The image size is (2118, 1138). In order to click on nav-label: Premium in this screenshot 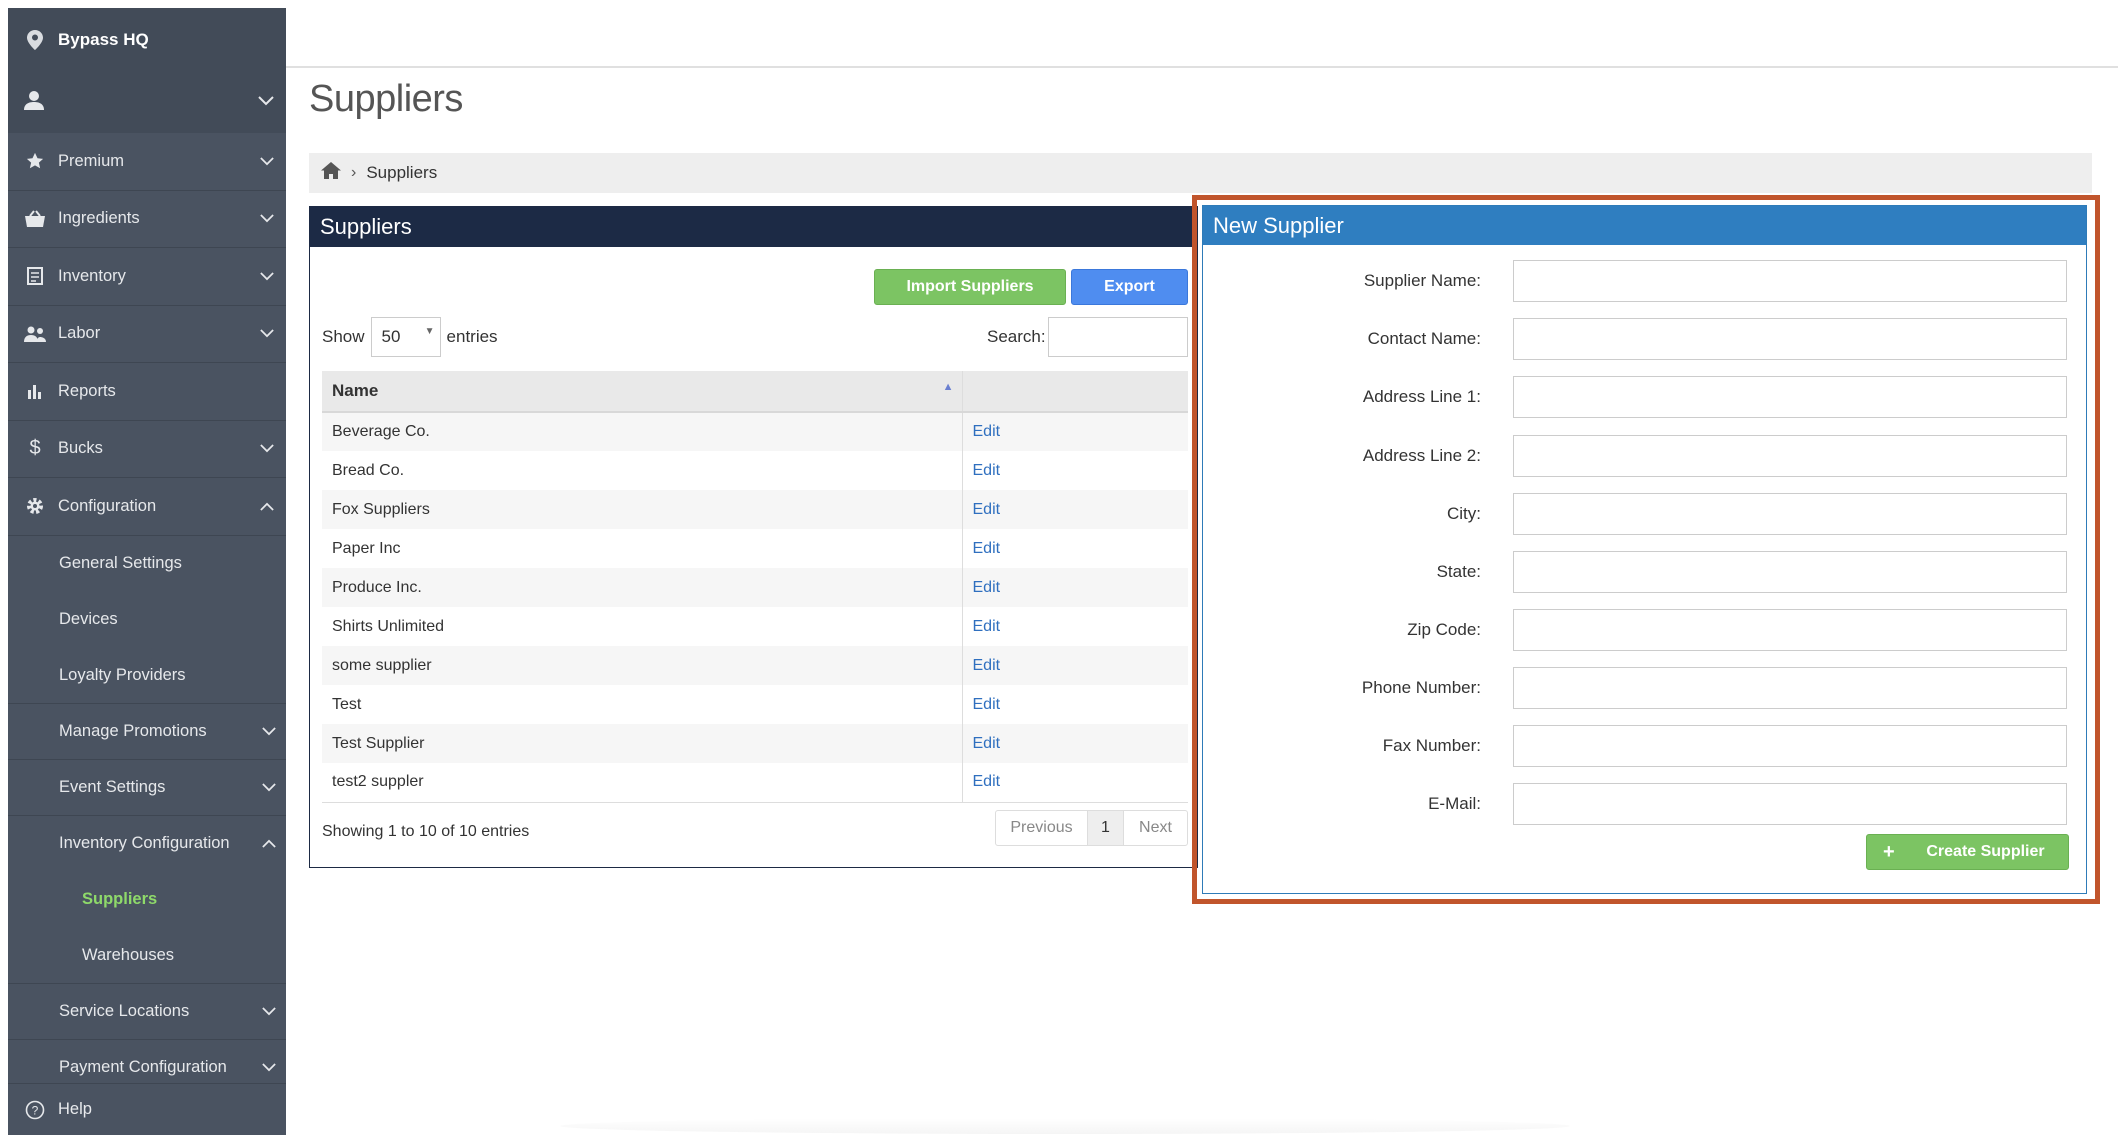, I will do `click(91, 160)`.